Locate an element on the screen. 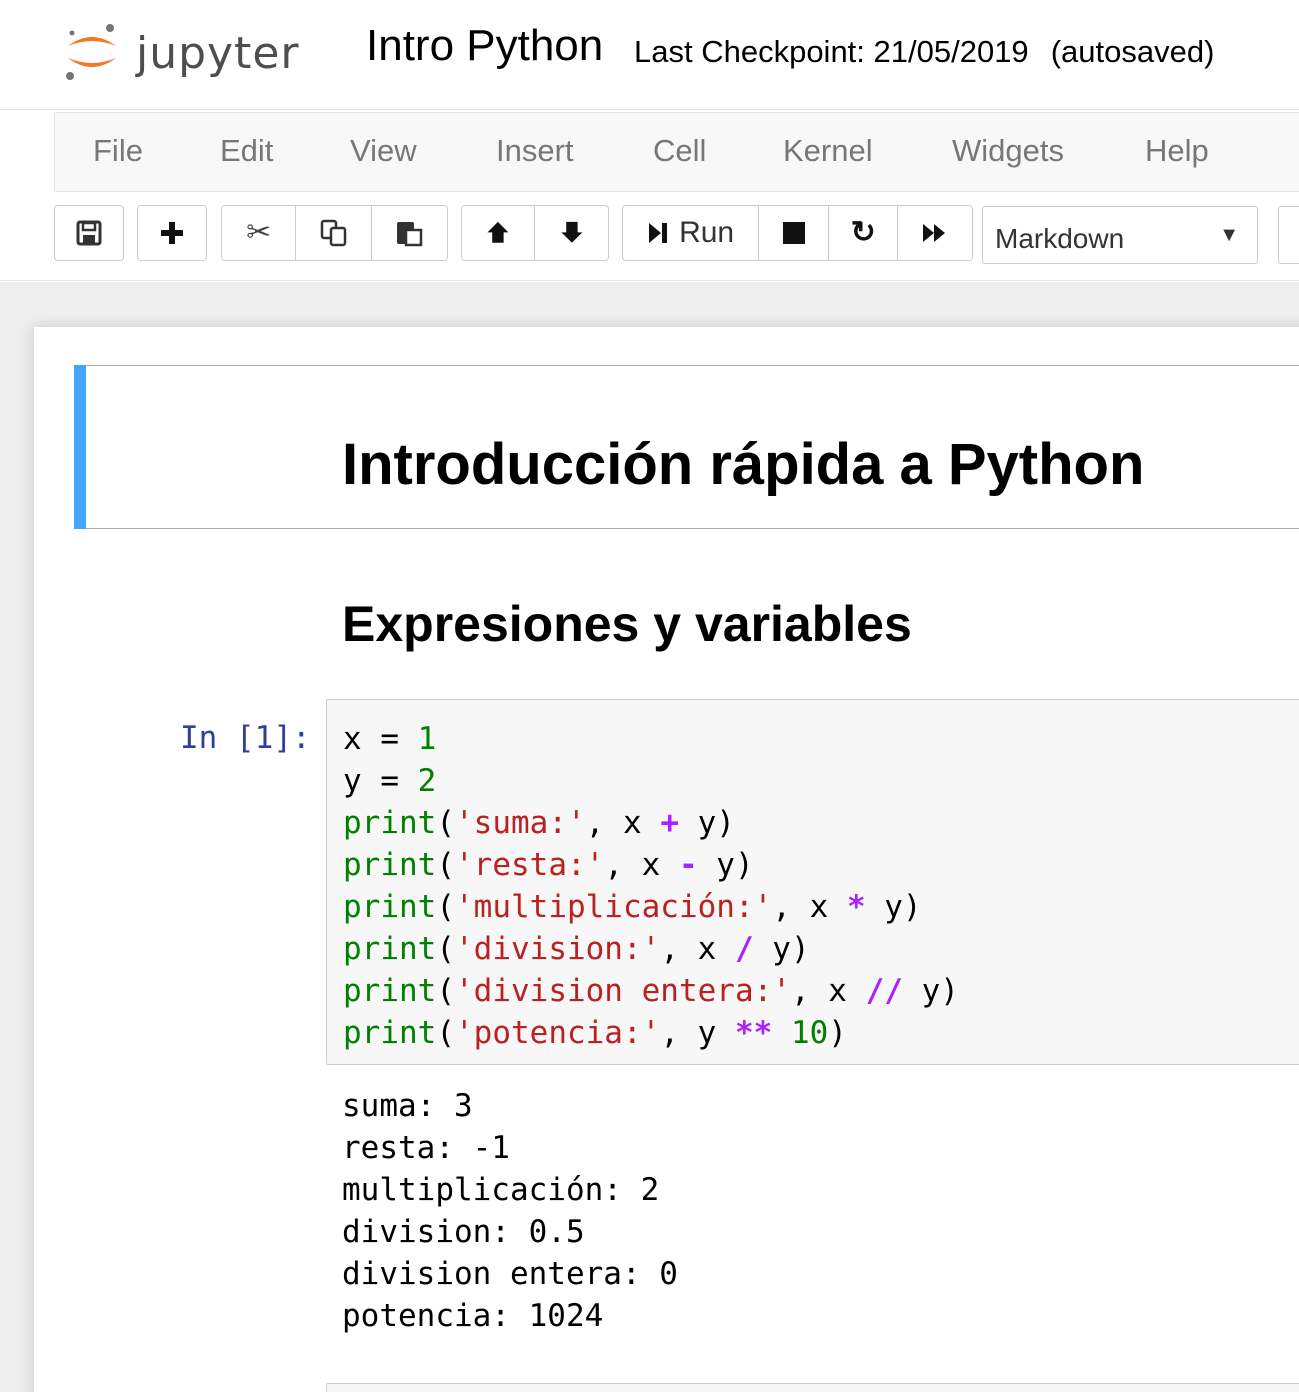 The image size is (1299, 1392). repeat-icon: ↻ is located at coordinates (863, 232).